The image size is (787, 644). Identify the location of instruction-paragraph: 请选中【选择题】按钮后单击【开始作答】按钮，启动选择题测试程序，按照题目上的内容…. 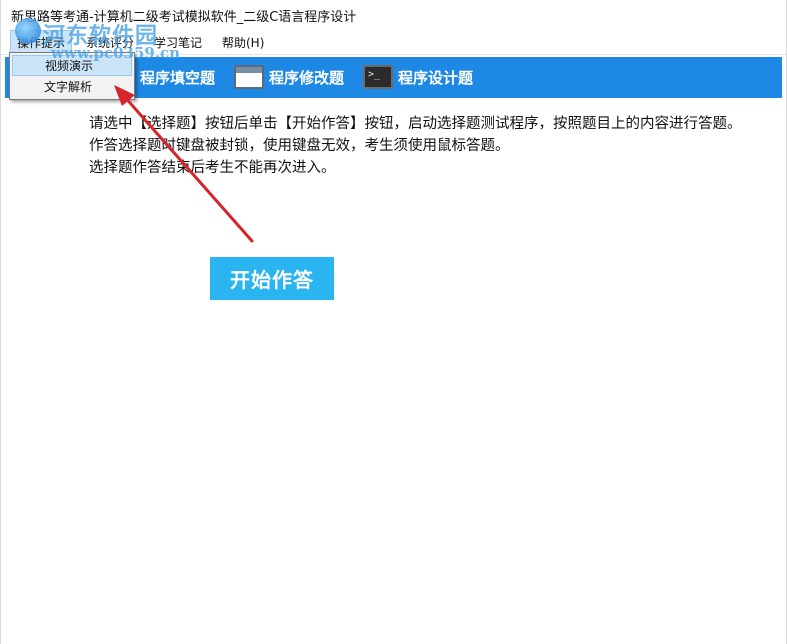
(415, 124).